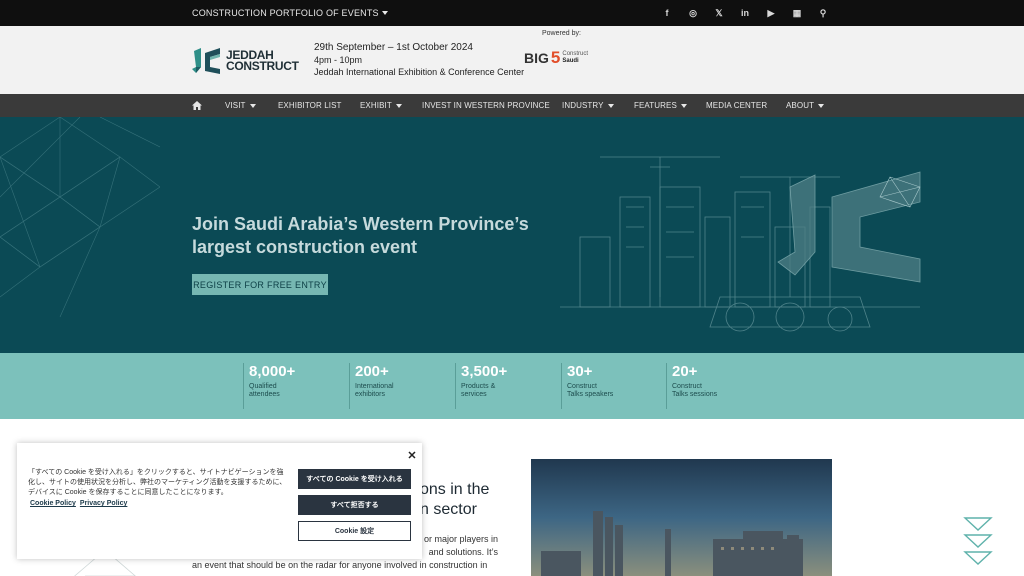 The width and height of the screenshot is (1024, 576). I want to click on stat-label: International exhibitors, so click(374, 391).